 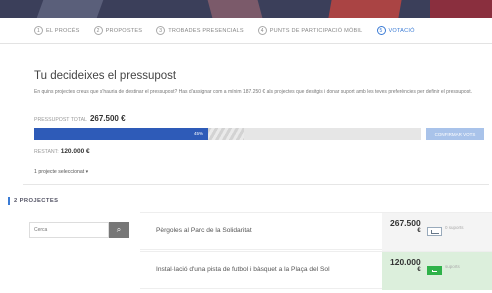 What do you see at coordinates (310, 30) in the screenshot?
I see `step-punts-mobil: 4 Punts de participació mòbil` at bounding box center [310, 30].